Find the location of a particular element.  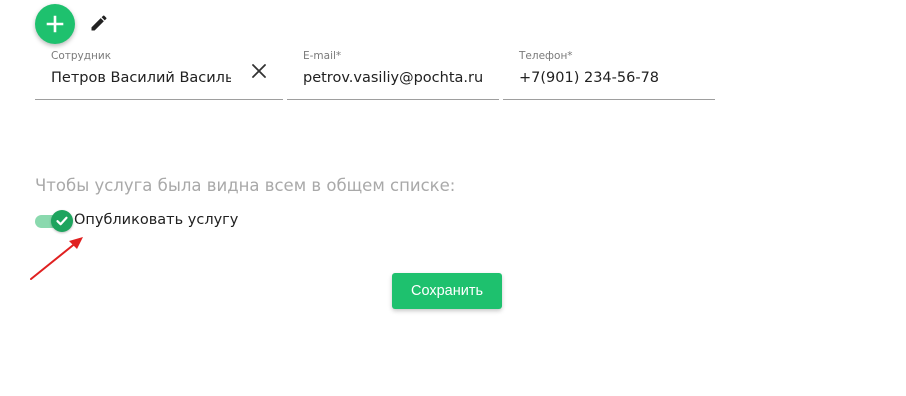

annotation-arrow-icon is located at coordinates (56, 258).